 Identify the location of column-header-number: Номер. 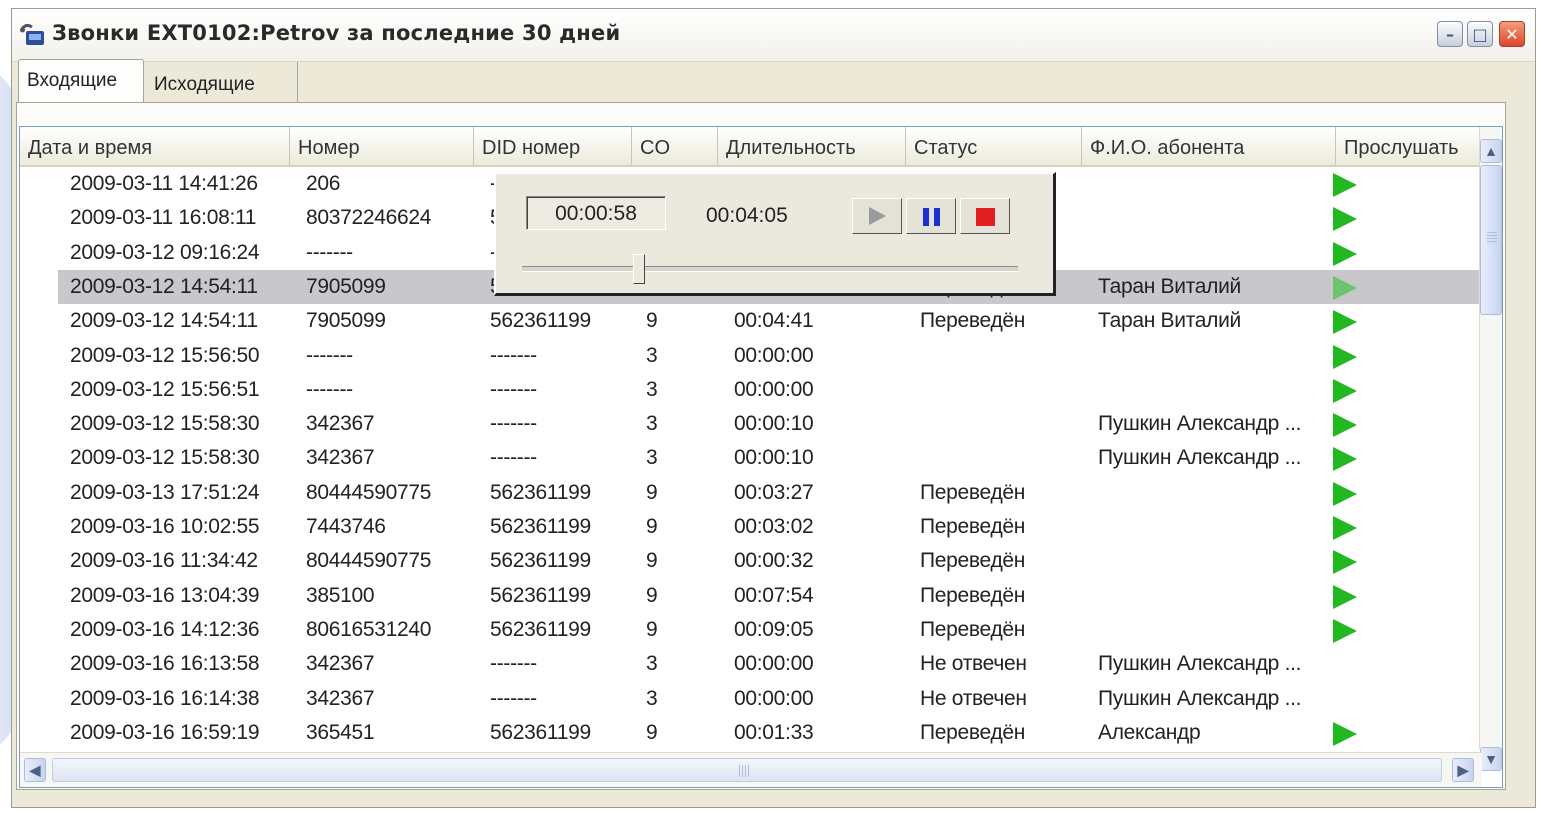
(382, 146).